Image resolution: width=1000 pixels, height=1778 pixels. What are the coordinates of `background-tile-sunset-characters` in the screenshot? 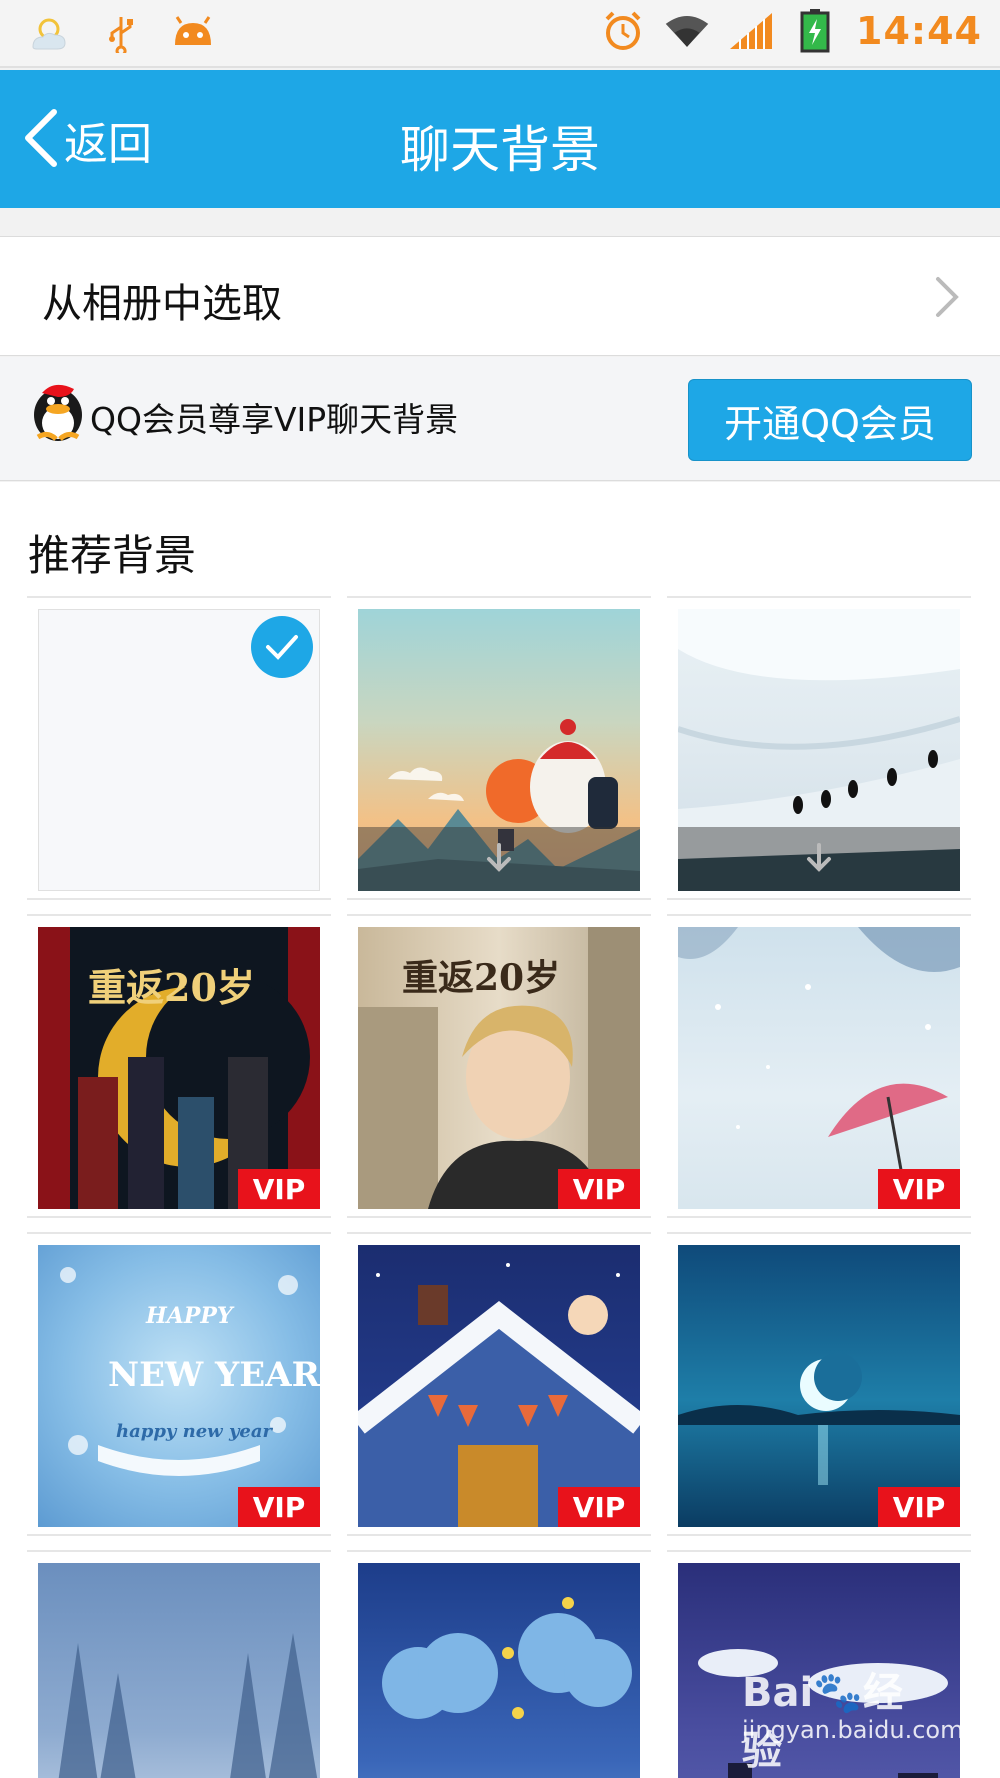 It's located at (499, 748).